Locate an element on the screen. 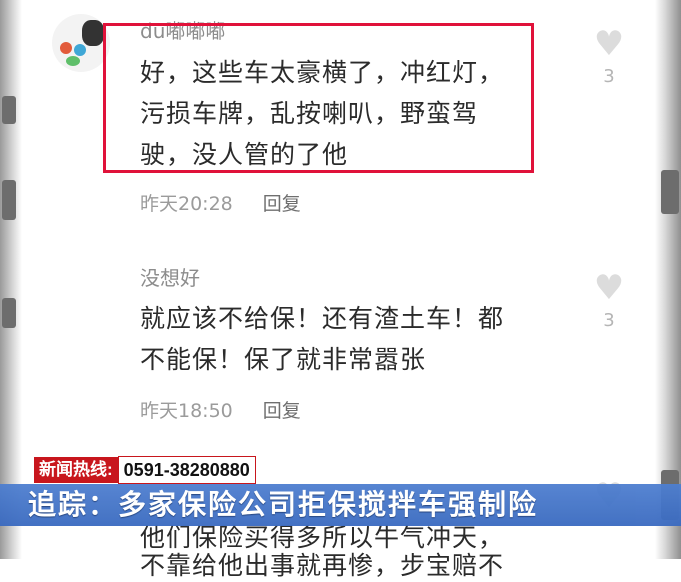 Image resolution: width=681 pixels, height=582 pixels. hotline-number: 0591-38280880 is located at coordinates (186, 470).